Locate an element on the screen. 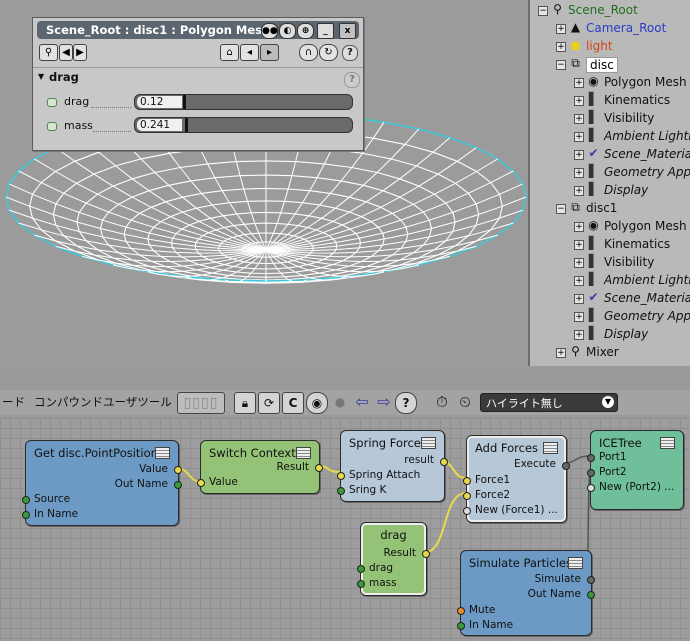  globe-icon: ◐ is located at coordinates (287, 31).